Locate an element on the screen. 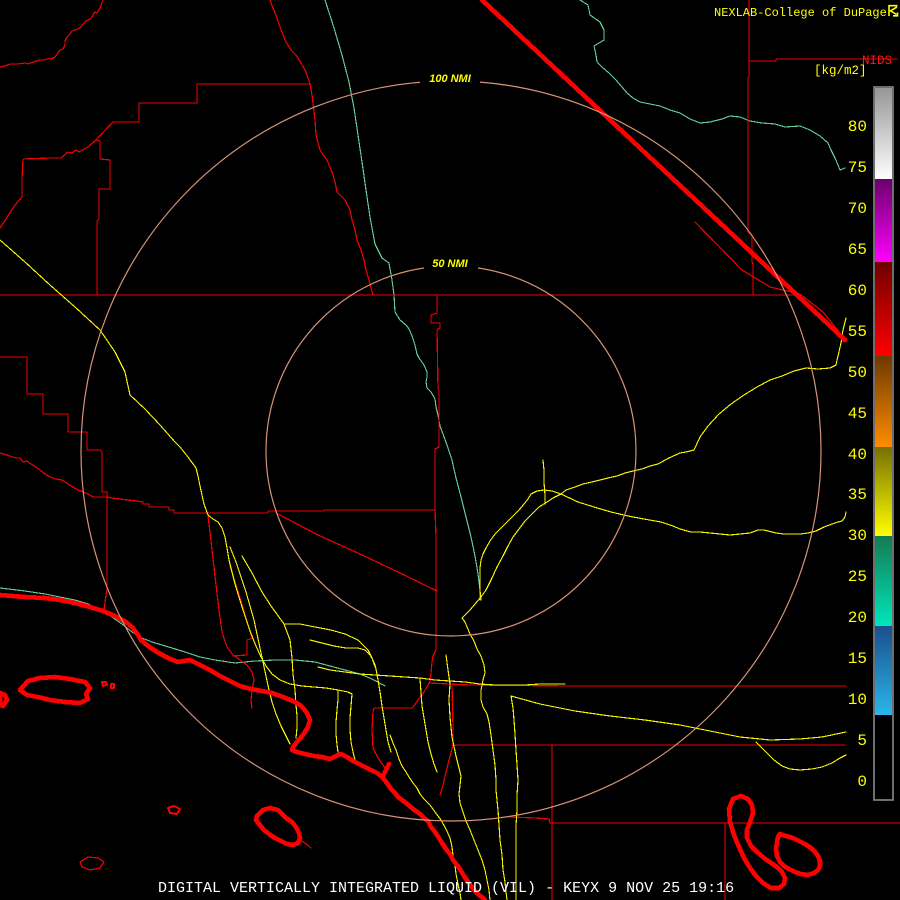 The width and height of the screenshot is (900, 900). svg-text: [kg/m2] is located at coordinates (840, 71).